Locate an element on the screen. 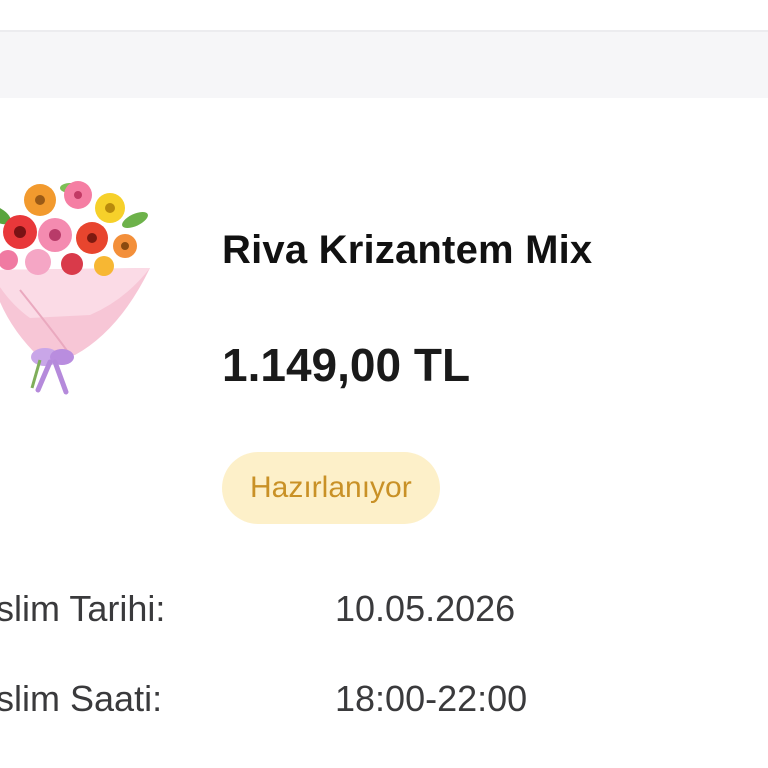 The width and height of the screenshot is (768, 768). status-badge: Hazırlanıyor is located at coordinates (331, 488).